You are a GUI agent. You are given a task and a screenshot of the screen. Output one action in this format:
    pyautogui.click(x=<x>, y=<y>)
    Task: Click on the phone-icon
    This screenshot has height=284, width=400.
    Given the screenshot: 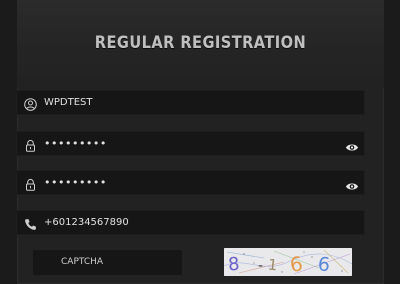 What is the action you would take?
    pyautogui.click(x=30, y=223)
    